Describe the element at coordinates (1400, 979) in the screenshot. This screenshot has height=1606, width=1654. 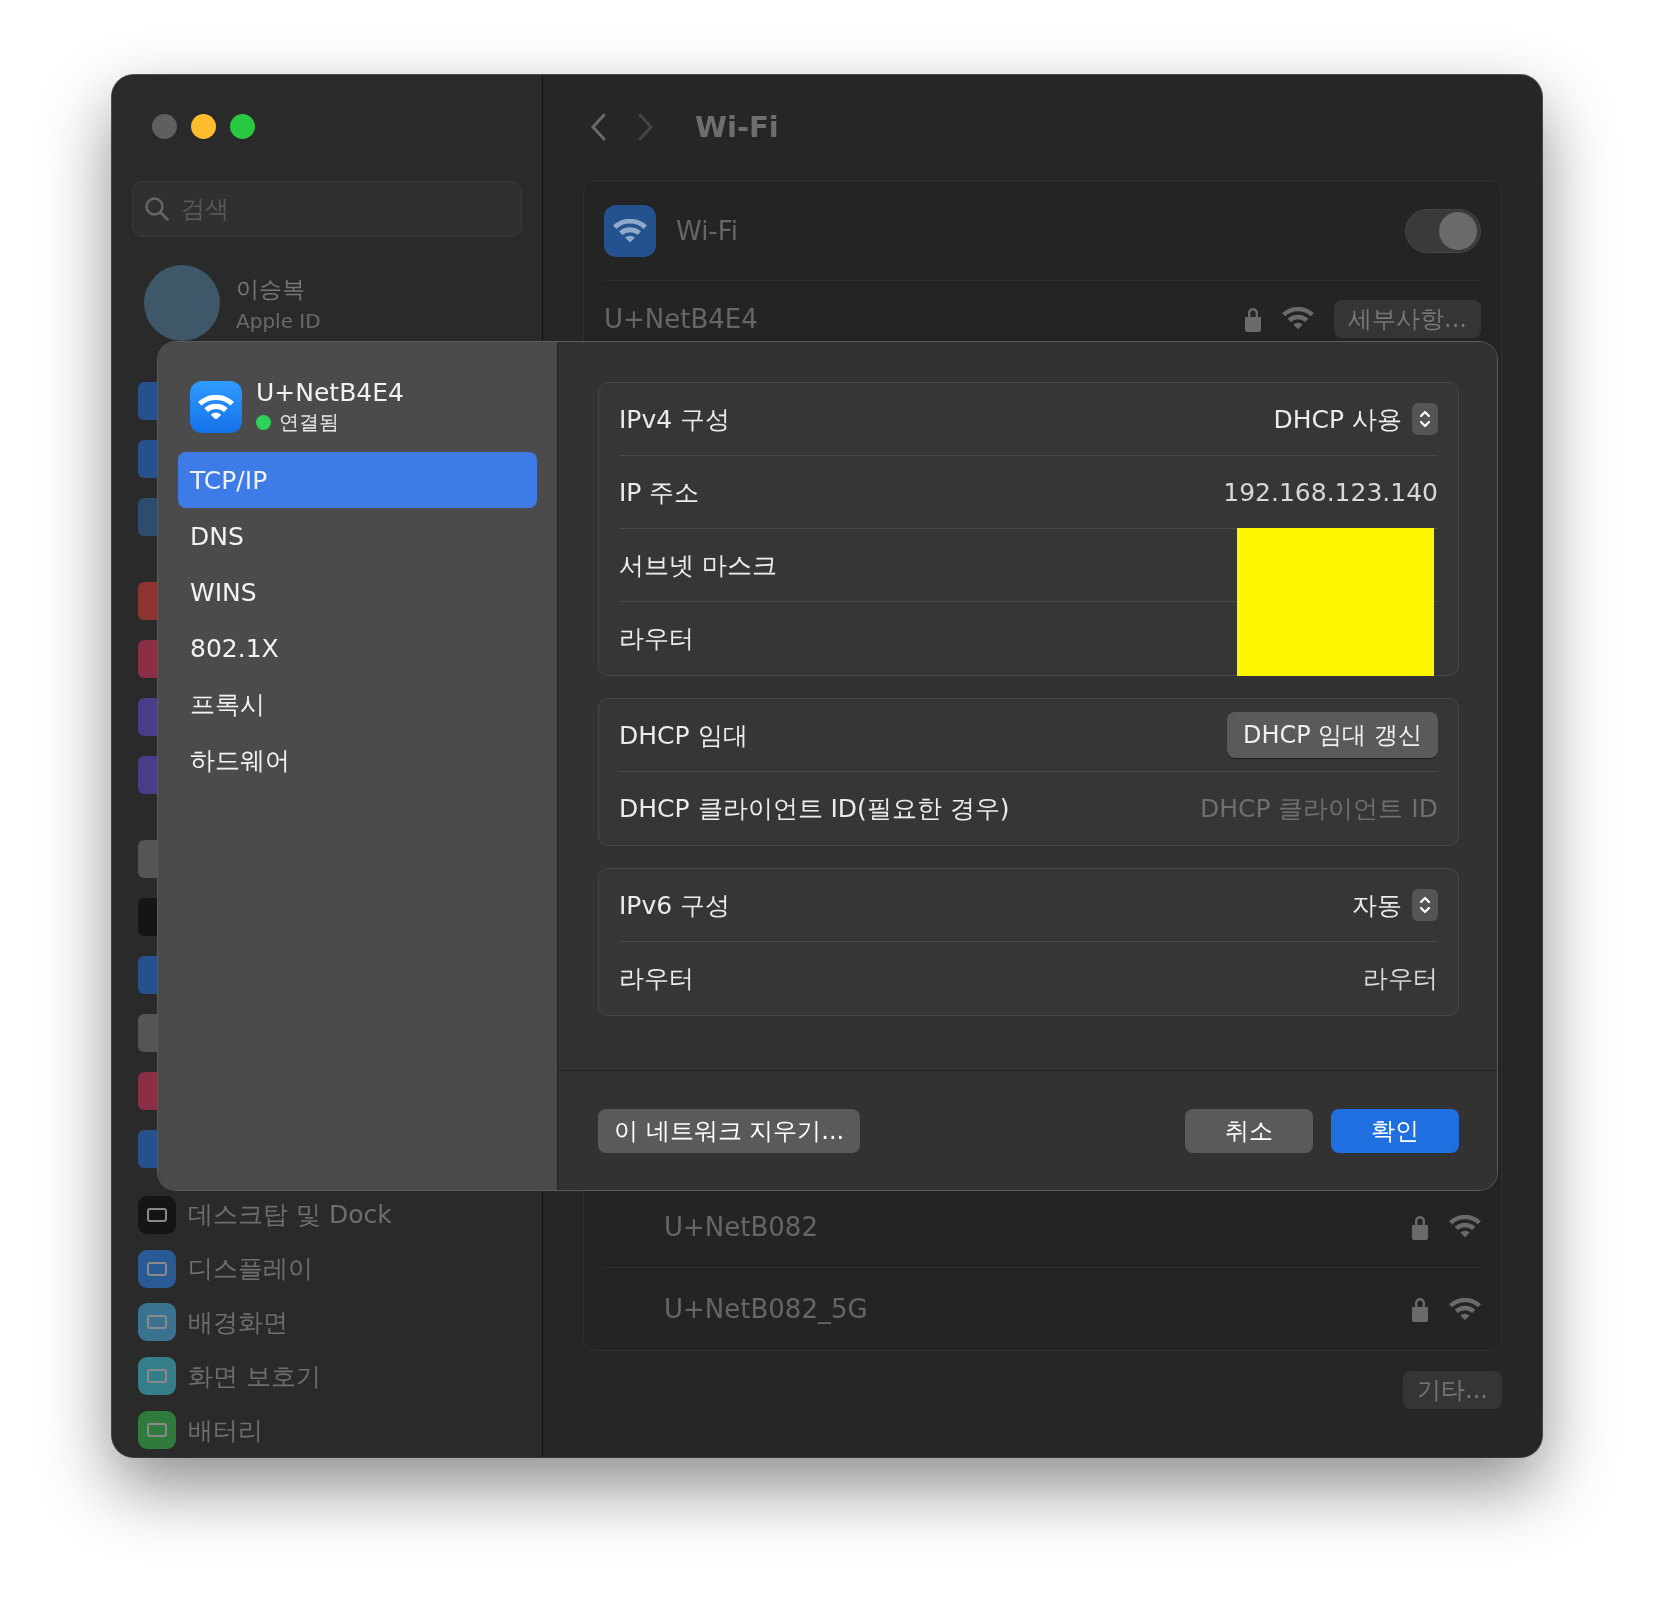
I see `value-text: 라우터` at that location.